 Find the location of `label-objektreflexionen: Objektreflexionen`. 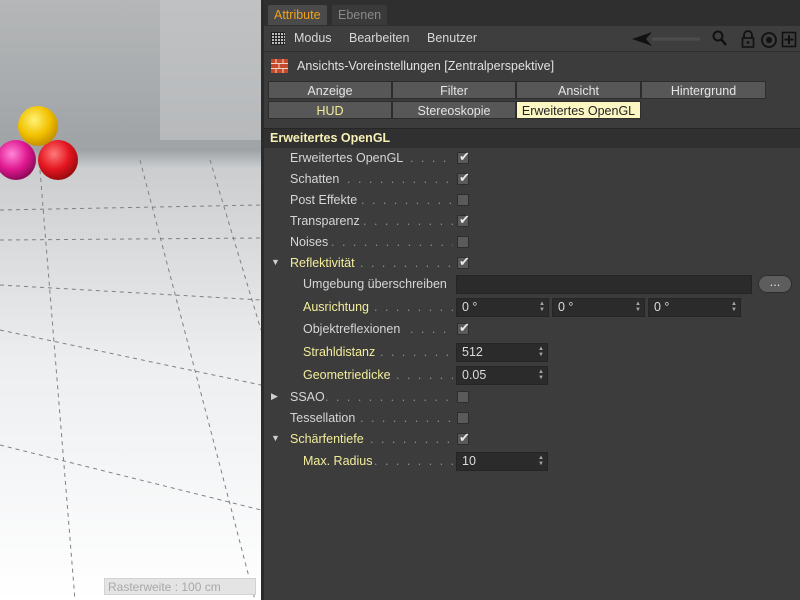

label-objektreflexionen: Objektreflexionen is located at coordinates (352, 329).